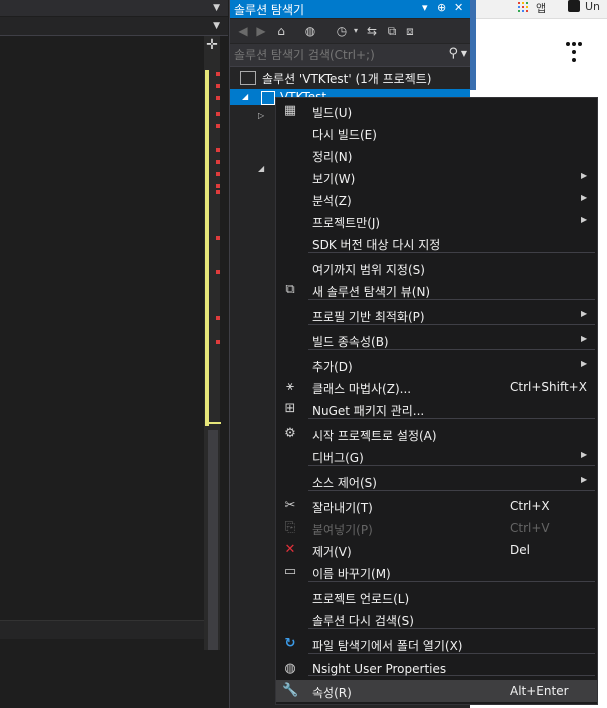 The height and width of the screenshot is (708, 607). I want to click on chevron-down-icon: ▾, so click(356, 31).